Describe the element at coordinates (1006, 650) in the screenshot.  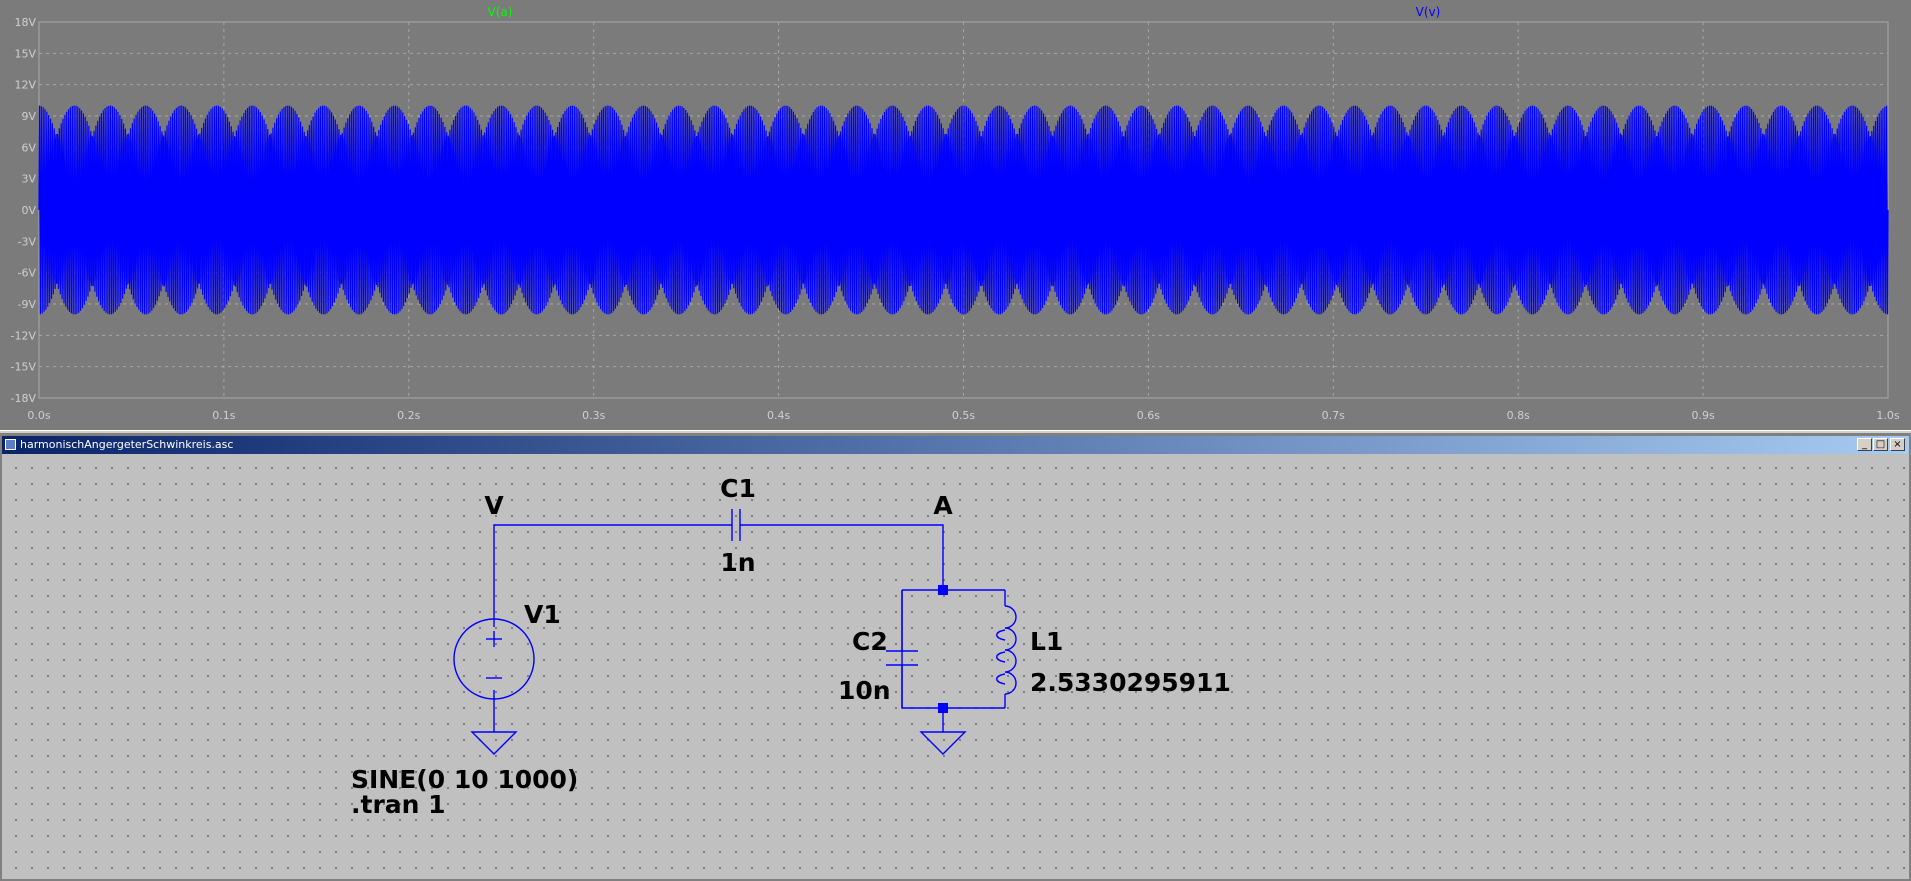
I see `inductor-l1-symbol` at that location.